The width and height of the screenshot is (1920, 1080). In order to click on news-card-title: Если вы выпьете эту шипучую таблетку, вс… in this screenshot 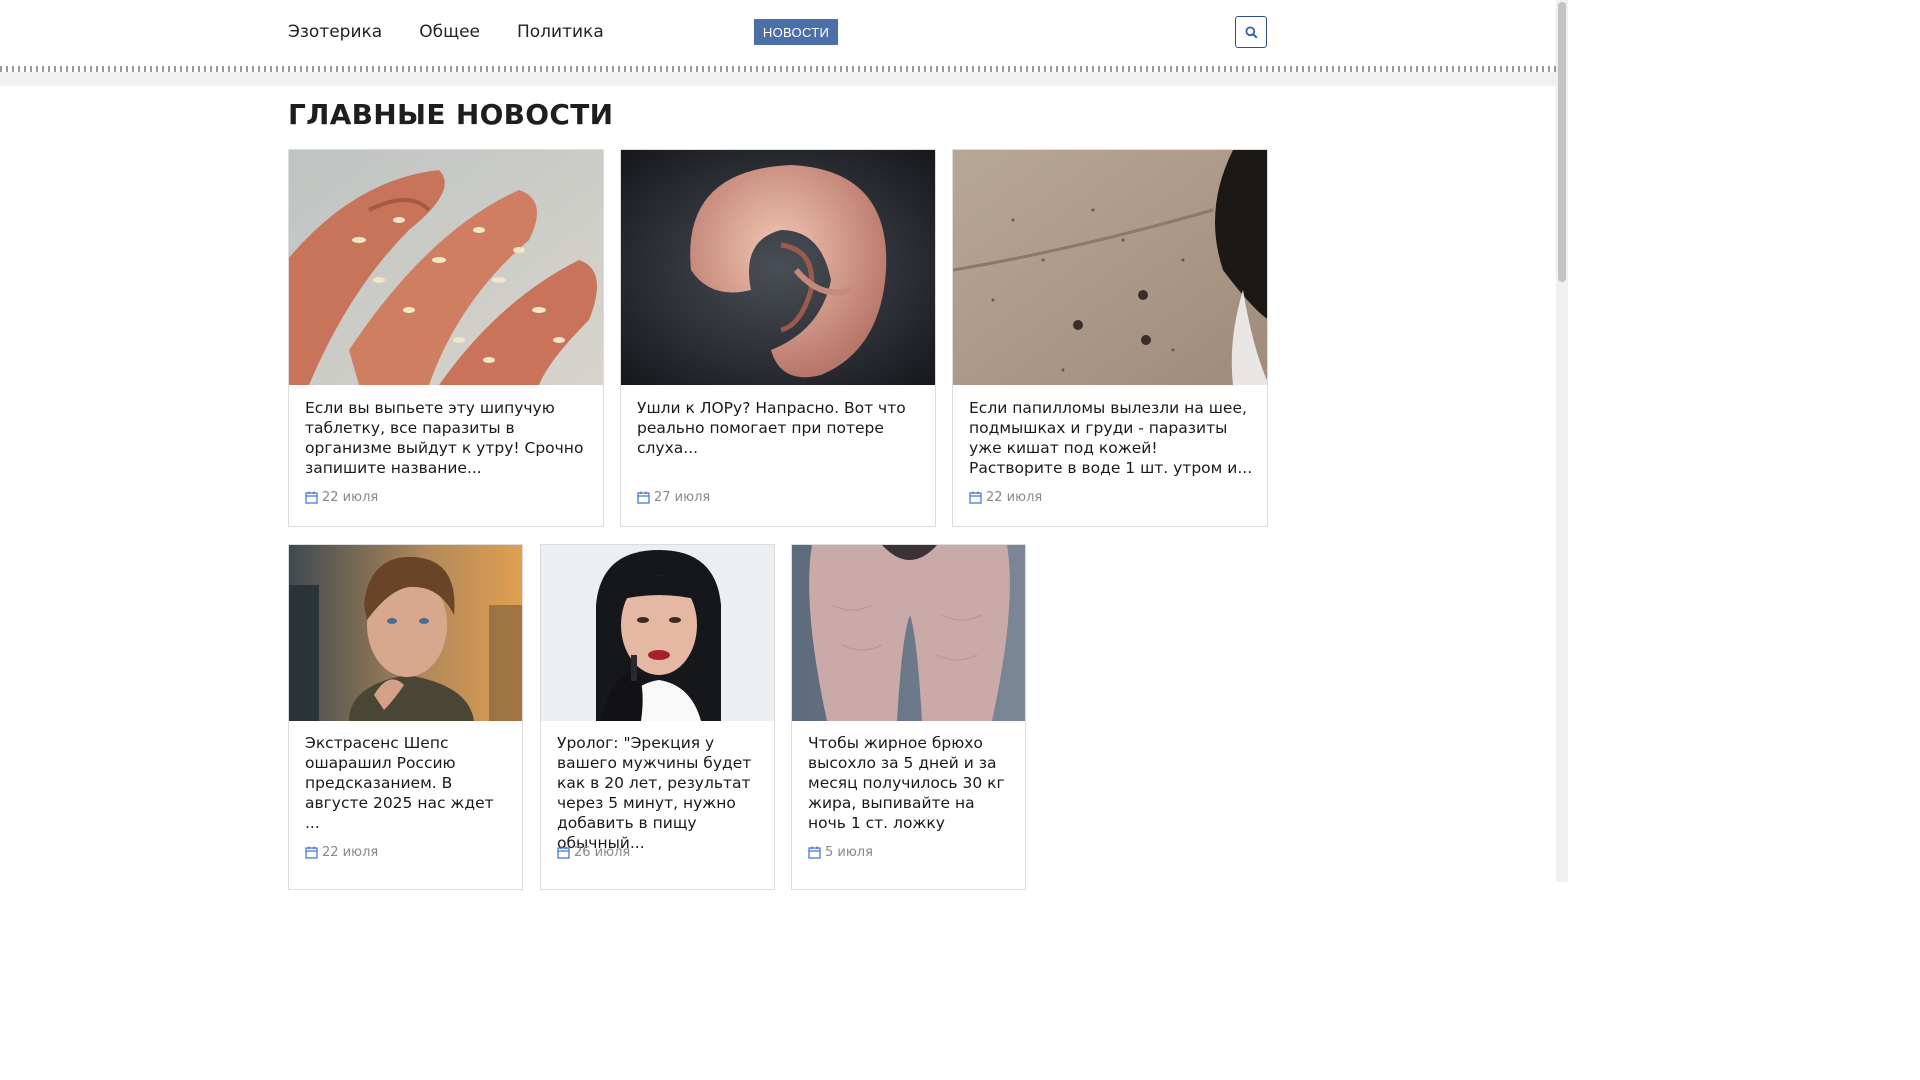, I will do `click(447, 438)`.